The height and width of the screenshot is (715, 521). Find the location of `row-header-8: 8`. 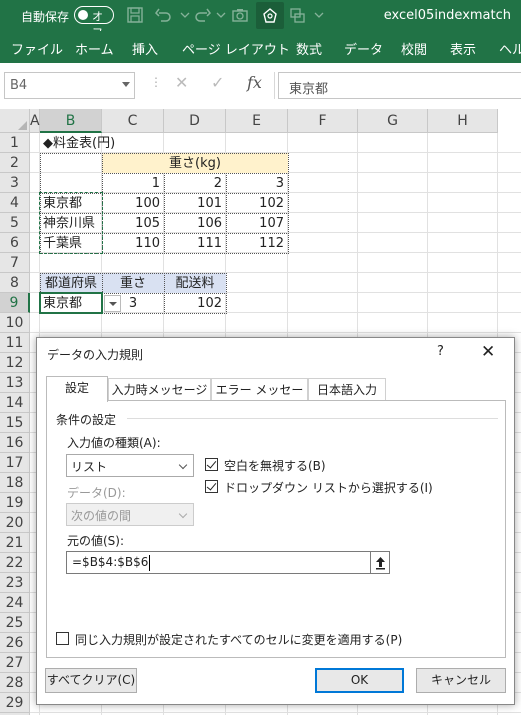

row-header-8: 8 is located at coordinates (15, 283).